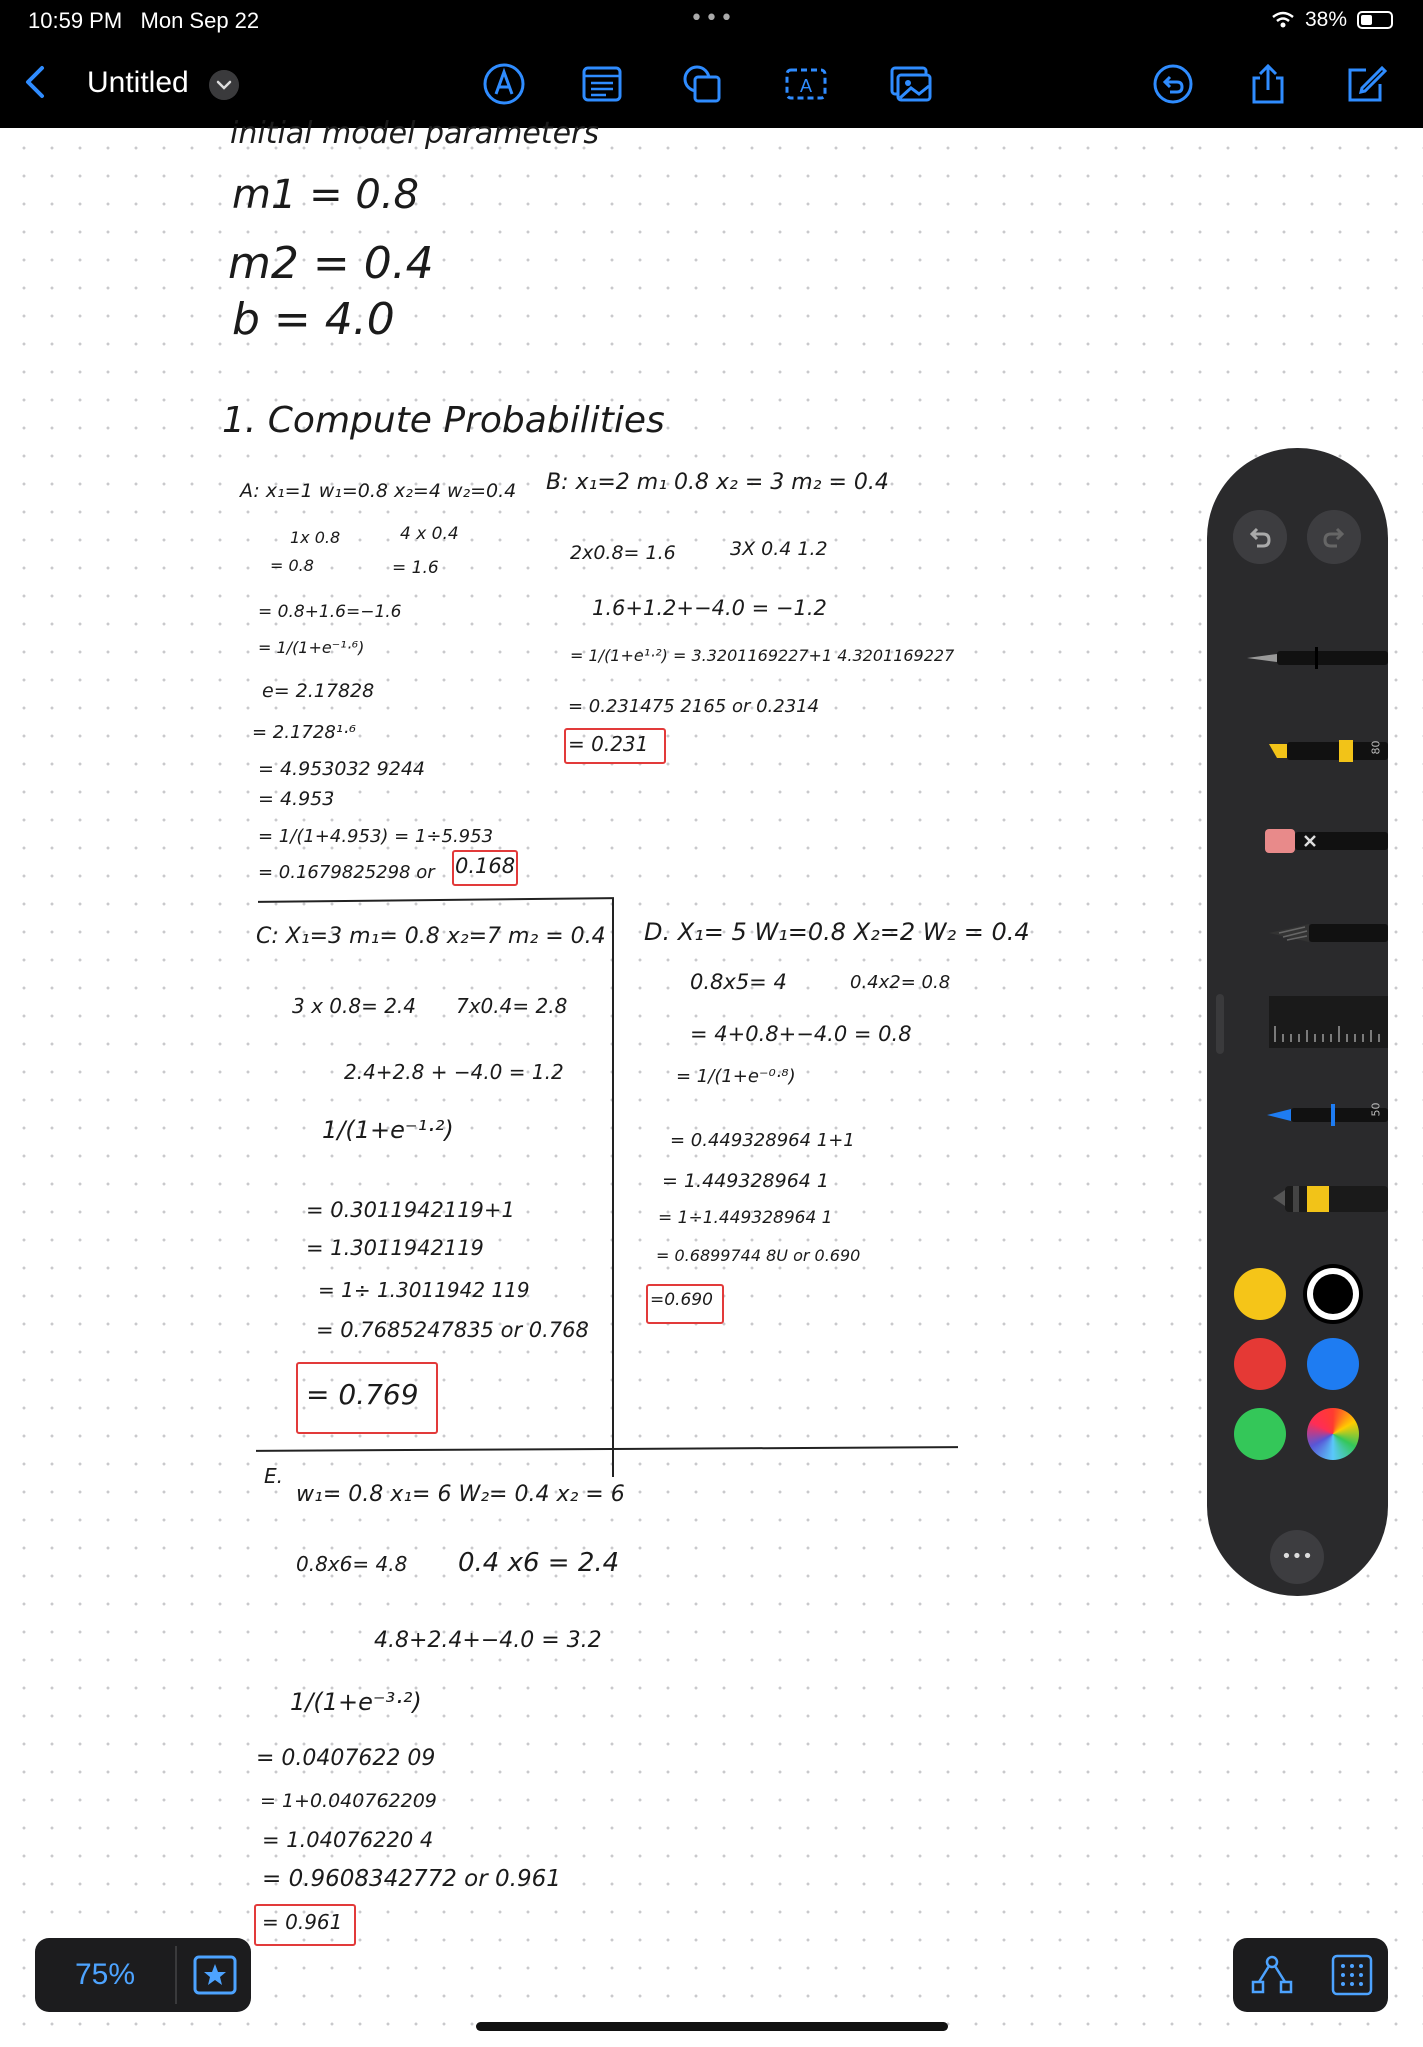 This screenshot has height=2047, width=1423. What do you see at coordinates (215, 1975) in the screenshot?
I see `favorite-star-icon` at bounding box center [215, 1975].